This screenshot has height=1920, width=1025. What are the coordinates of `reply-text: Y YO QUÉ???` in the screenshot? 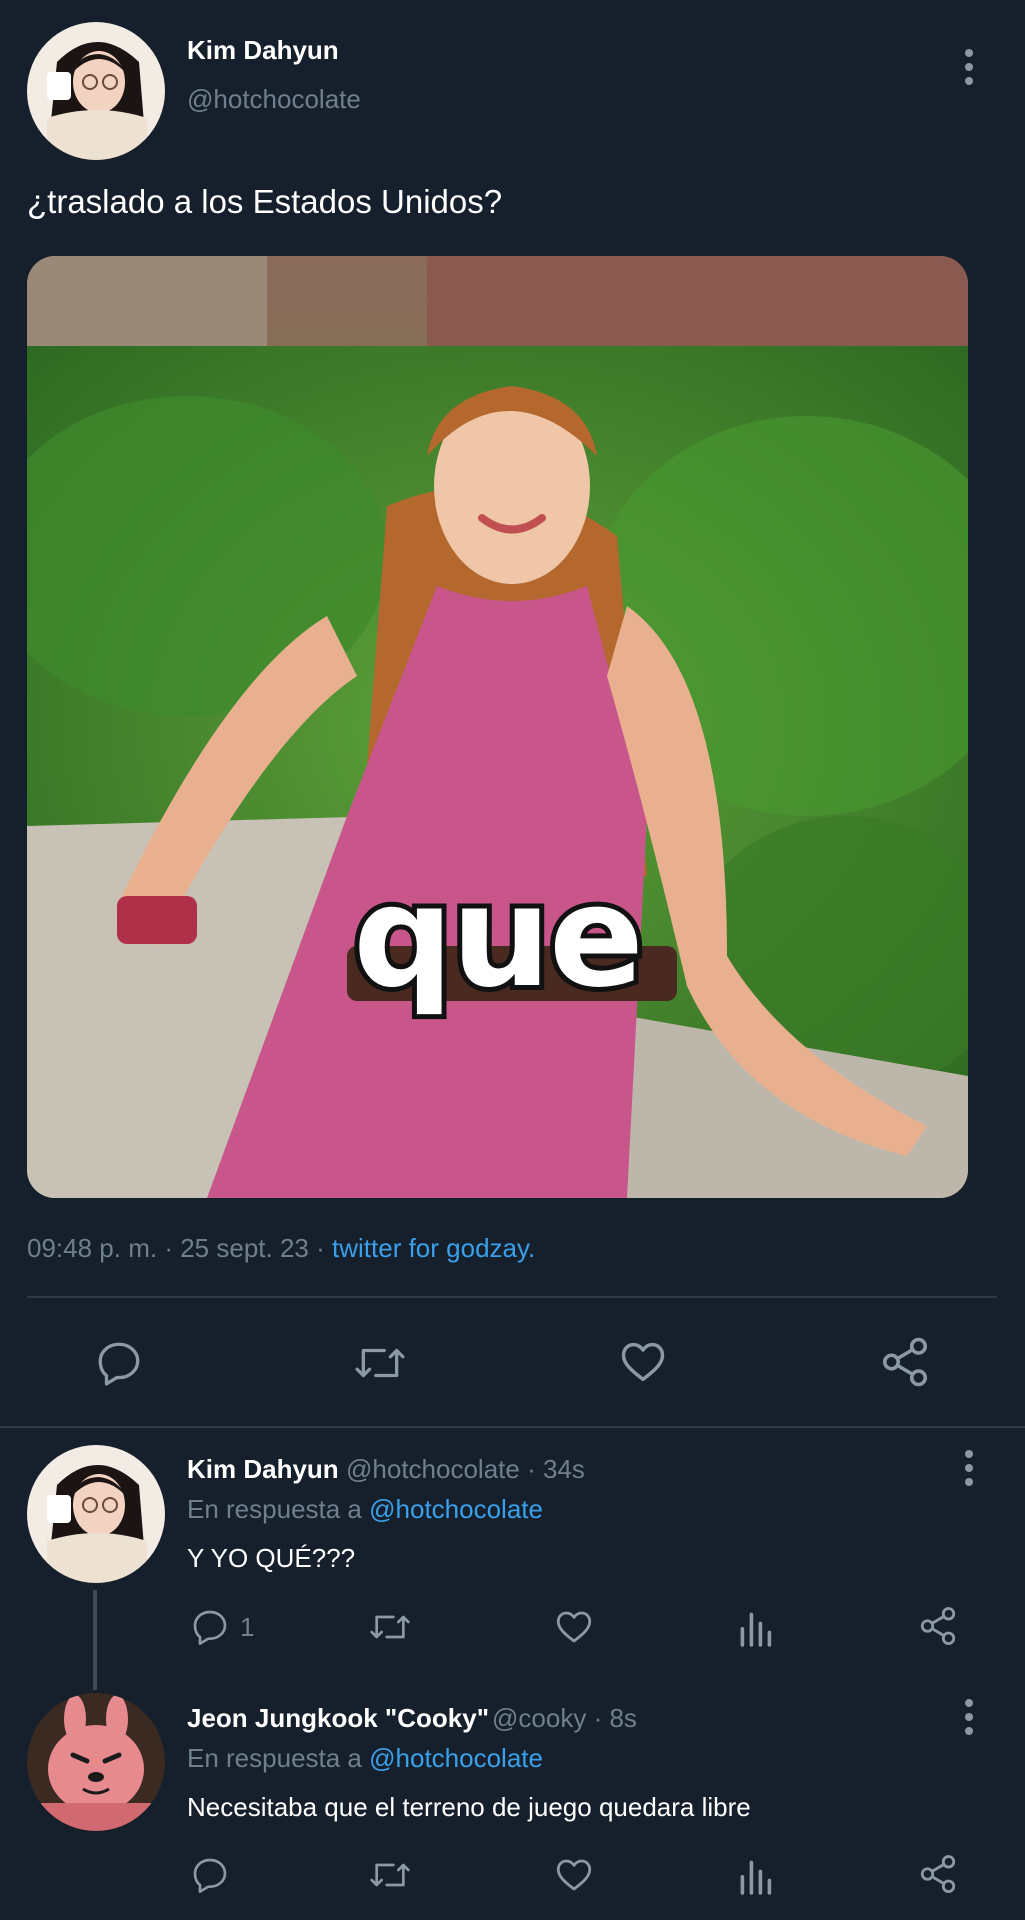 It's located at (271, 1558).